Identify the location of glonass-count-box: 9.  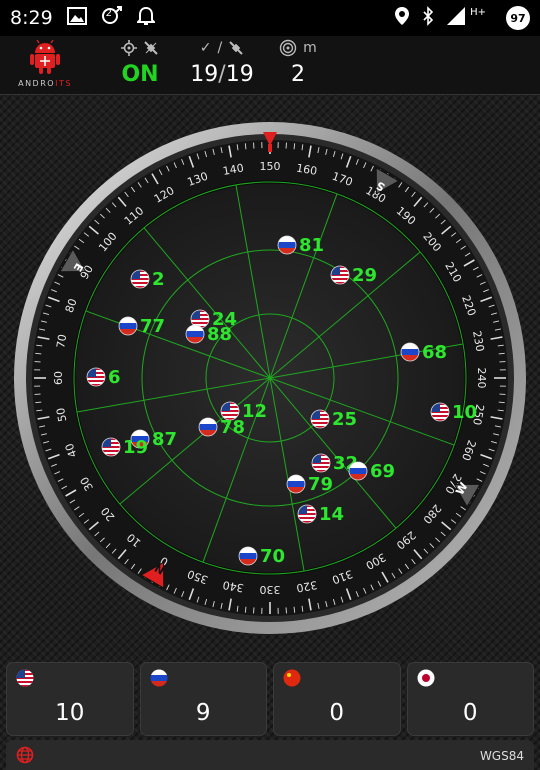
(204, 699).